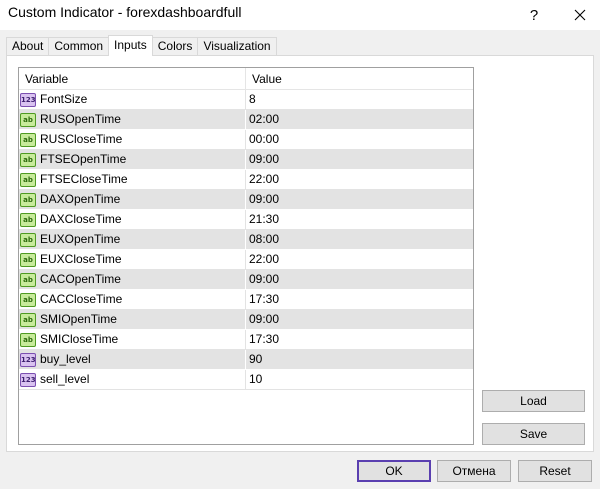 The height and width of the screenshot is (489, 600). I want to click on save-button: Save, so click(533, 434).